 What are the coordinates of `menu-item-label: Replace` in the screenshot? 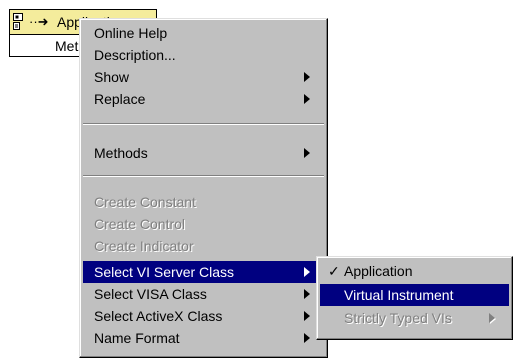 It's located at (120, 99).